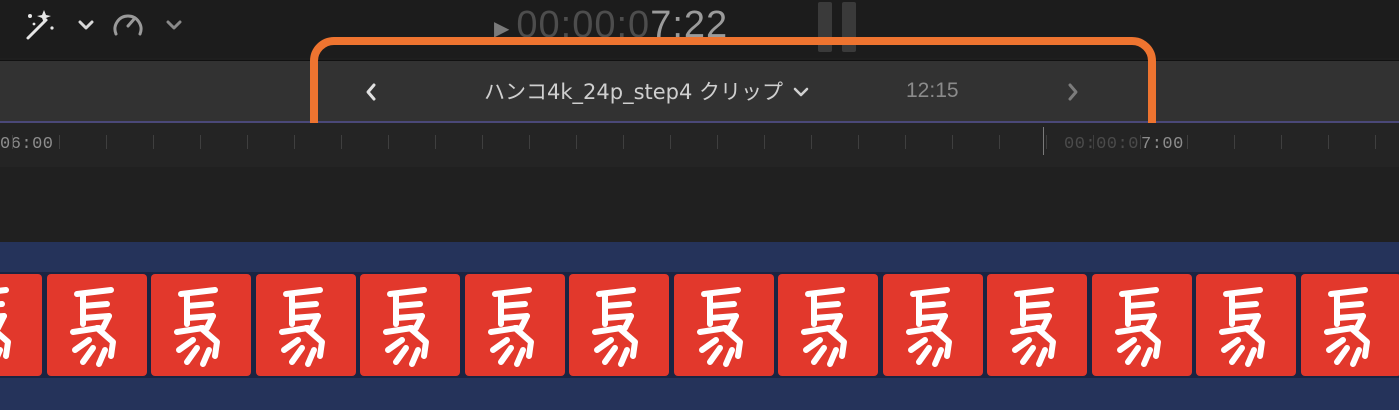 The image size is (1399, 410). What do you see at coordinates (128, 25) in the screenshot?
I see `retime-speedometer-icon` at bounding box center [128, 25].